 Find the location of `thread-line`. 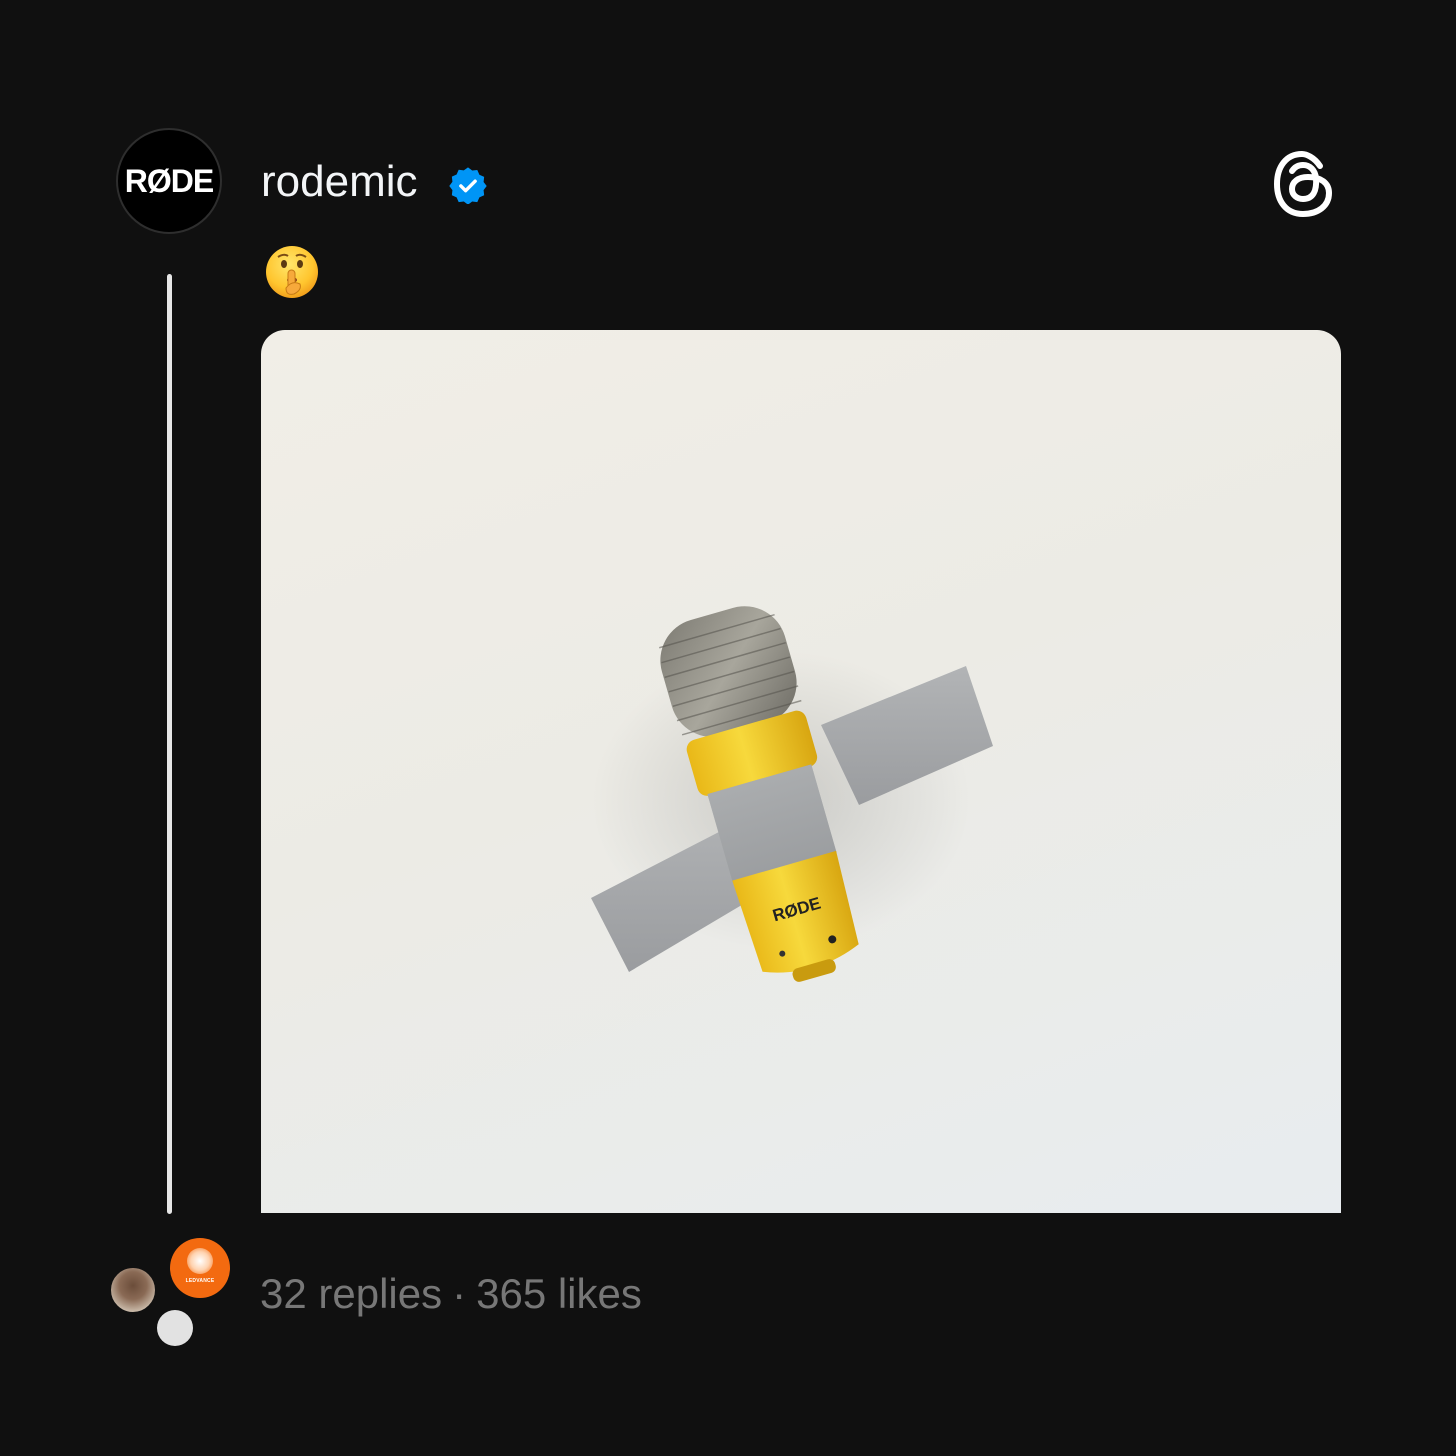

thread-line is located at coordinates (169, 744).